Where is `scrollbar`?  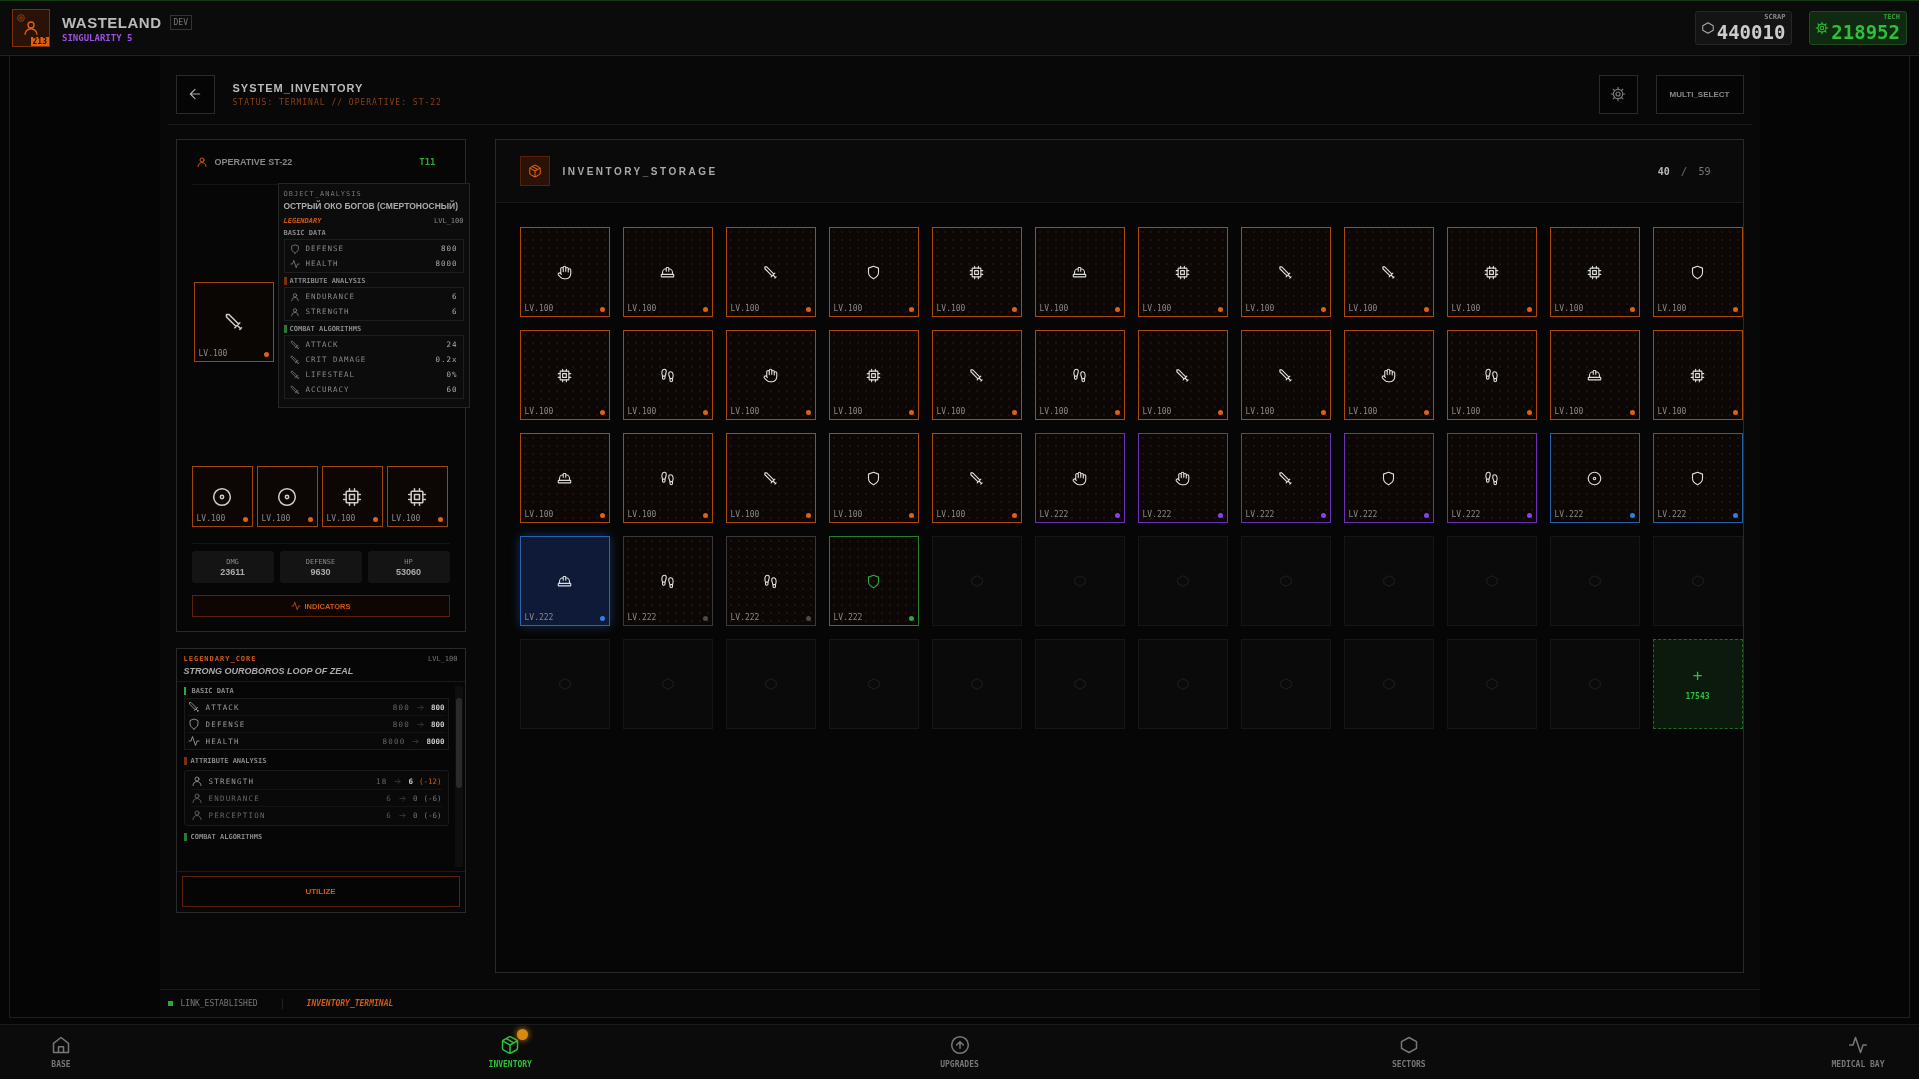 scrollbar is located at coordinates (458, 776).